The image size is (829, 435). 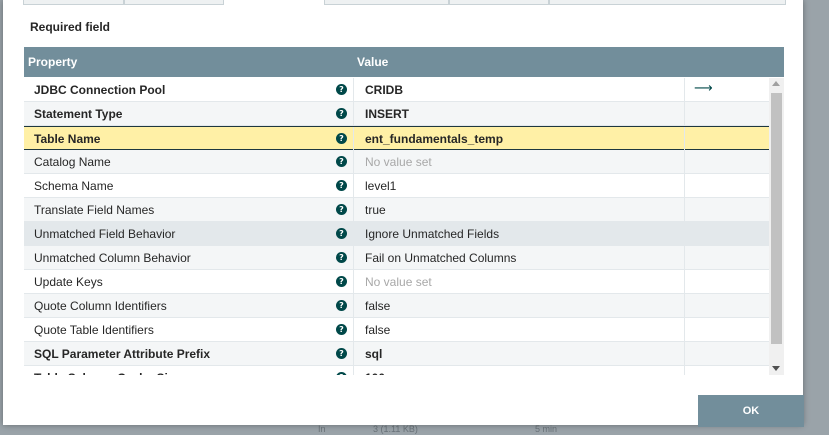 I want to click on table-row: Update Keys? No value set, so click(x=396, y=282).